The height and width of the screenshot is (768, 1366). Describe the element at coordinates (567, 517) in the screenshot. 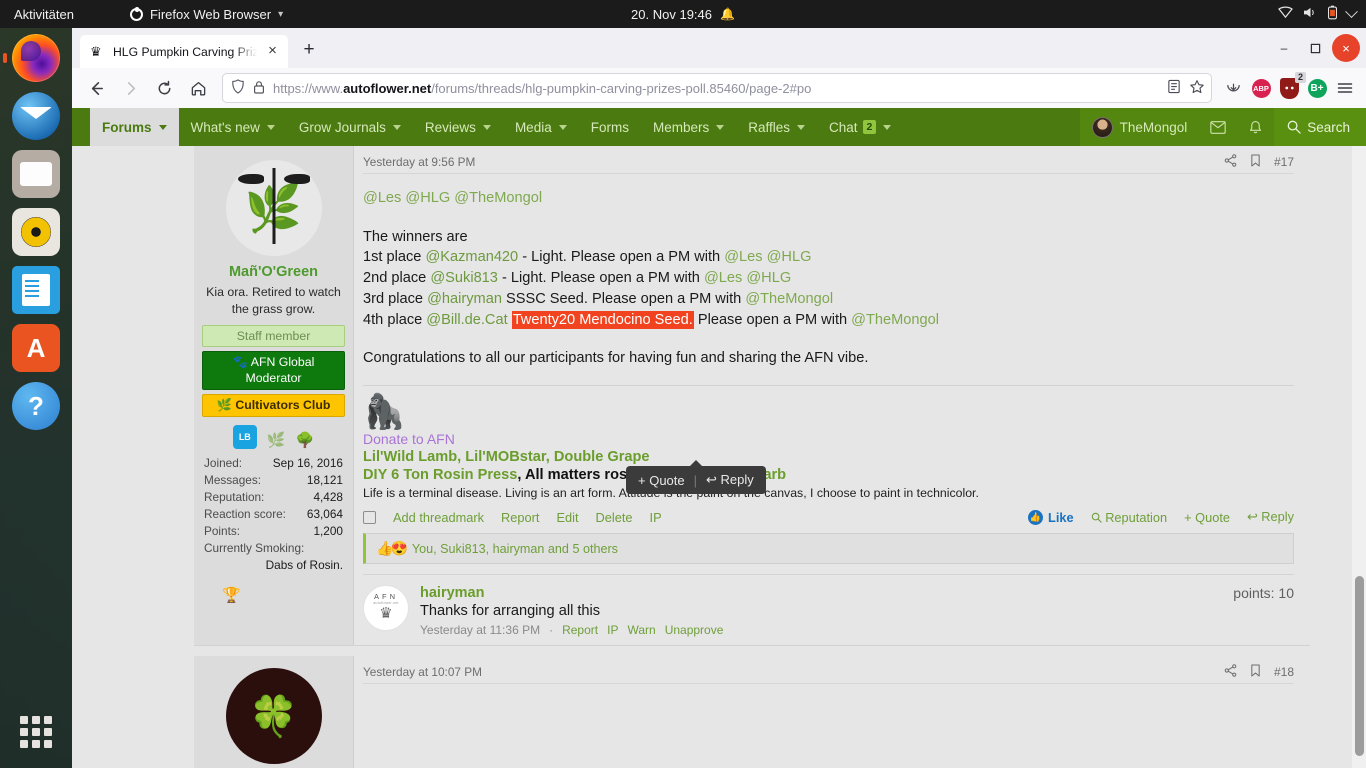

I see `action-edit: Edit` at that location.